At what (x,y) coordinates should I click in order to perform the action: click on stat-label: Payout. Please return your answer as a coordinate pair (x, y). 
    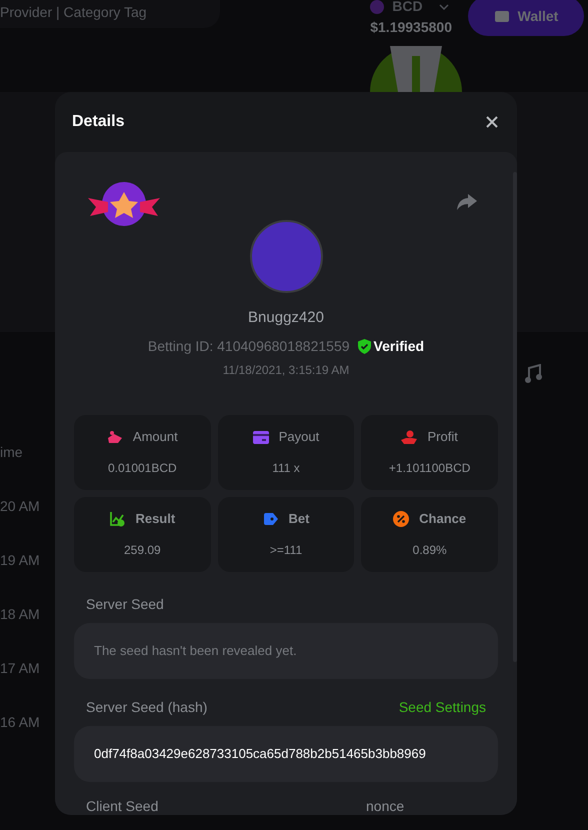
    Looking at the image, I should click on (299, 437).